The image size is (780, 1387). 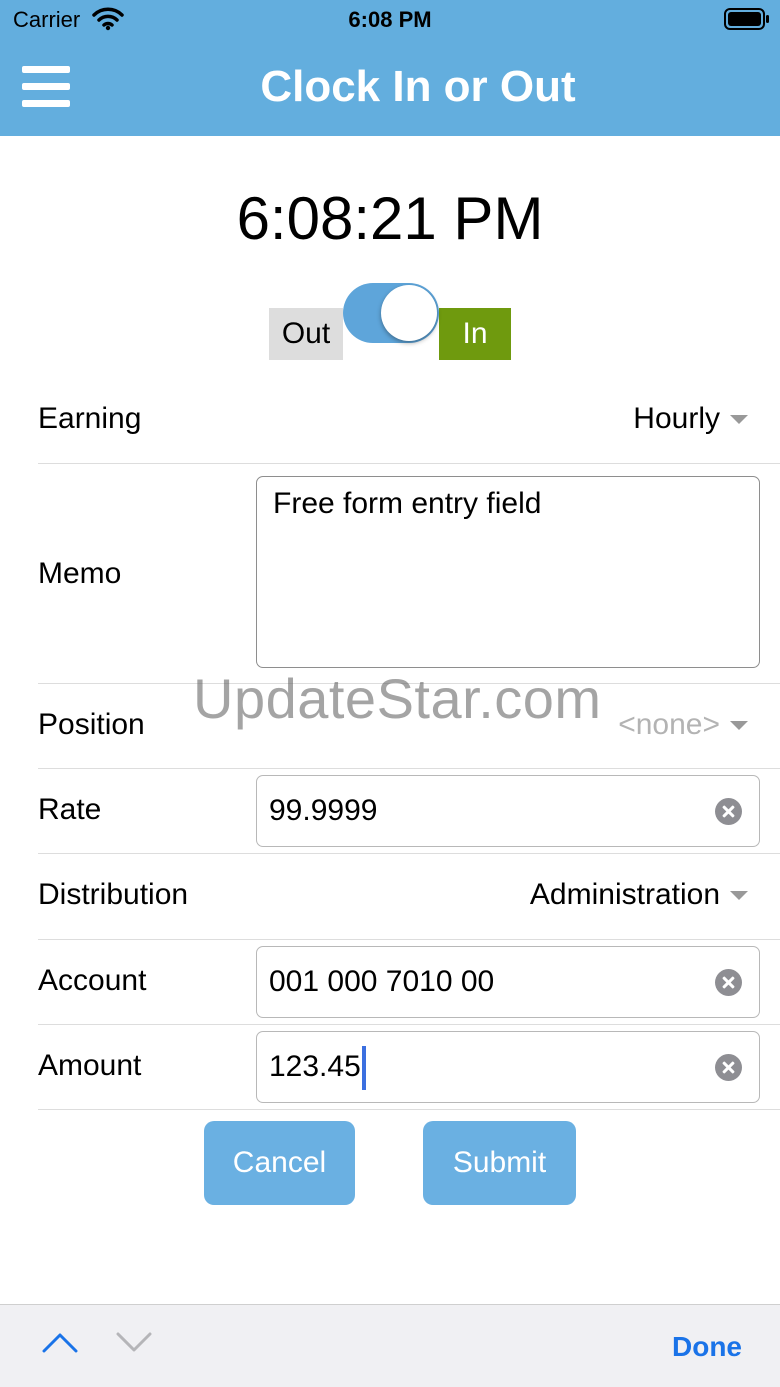 I want to click on amount-row: Amount 123.45, so click(x=409, y=1067).